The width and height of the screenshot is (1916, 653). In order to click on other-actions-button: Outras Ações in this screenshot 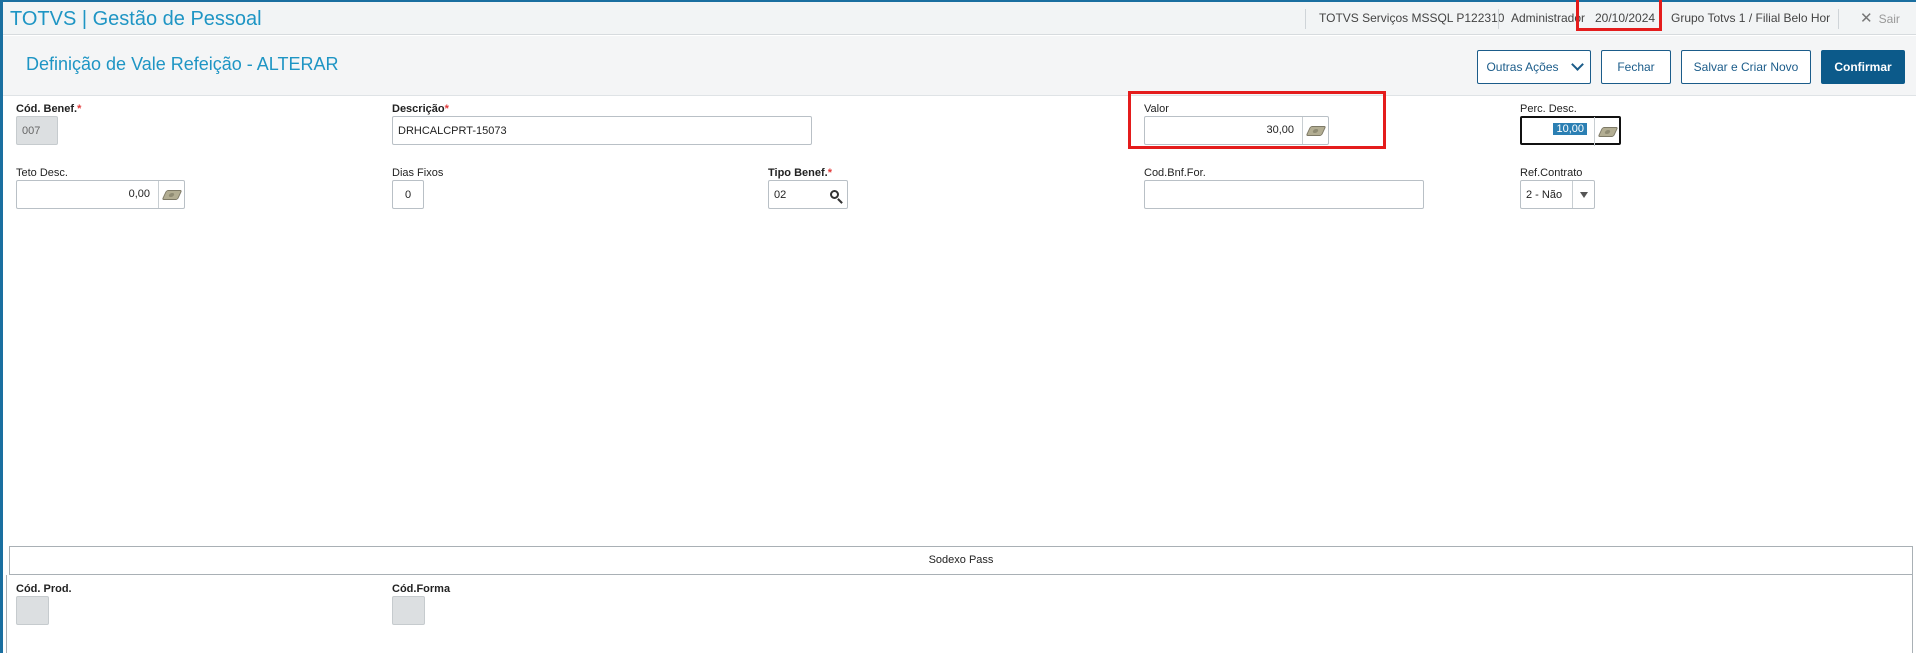, I will do `click(1534, 67)`.